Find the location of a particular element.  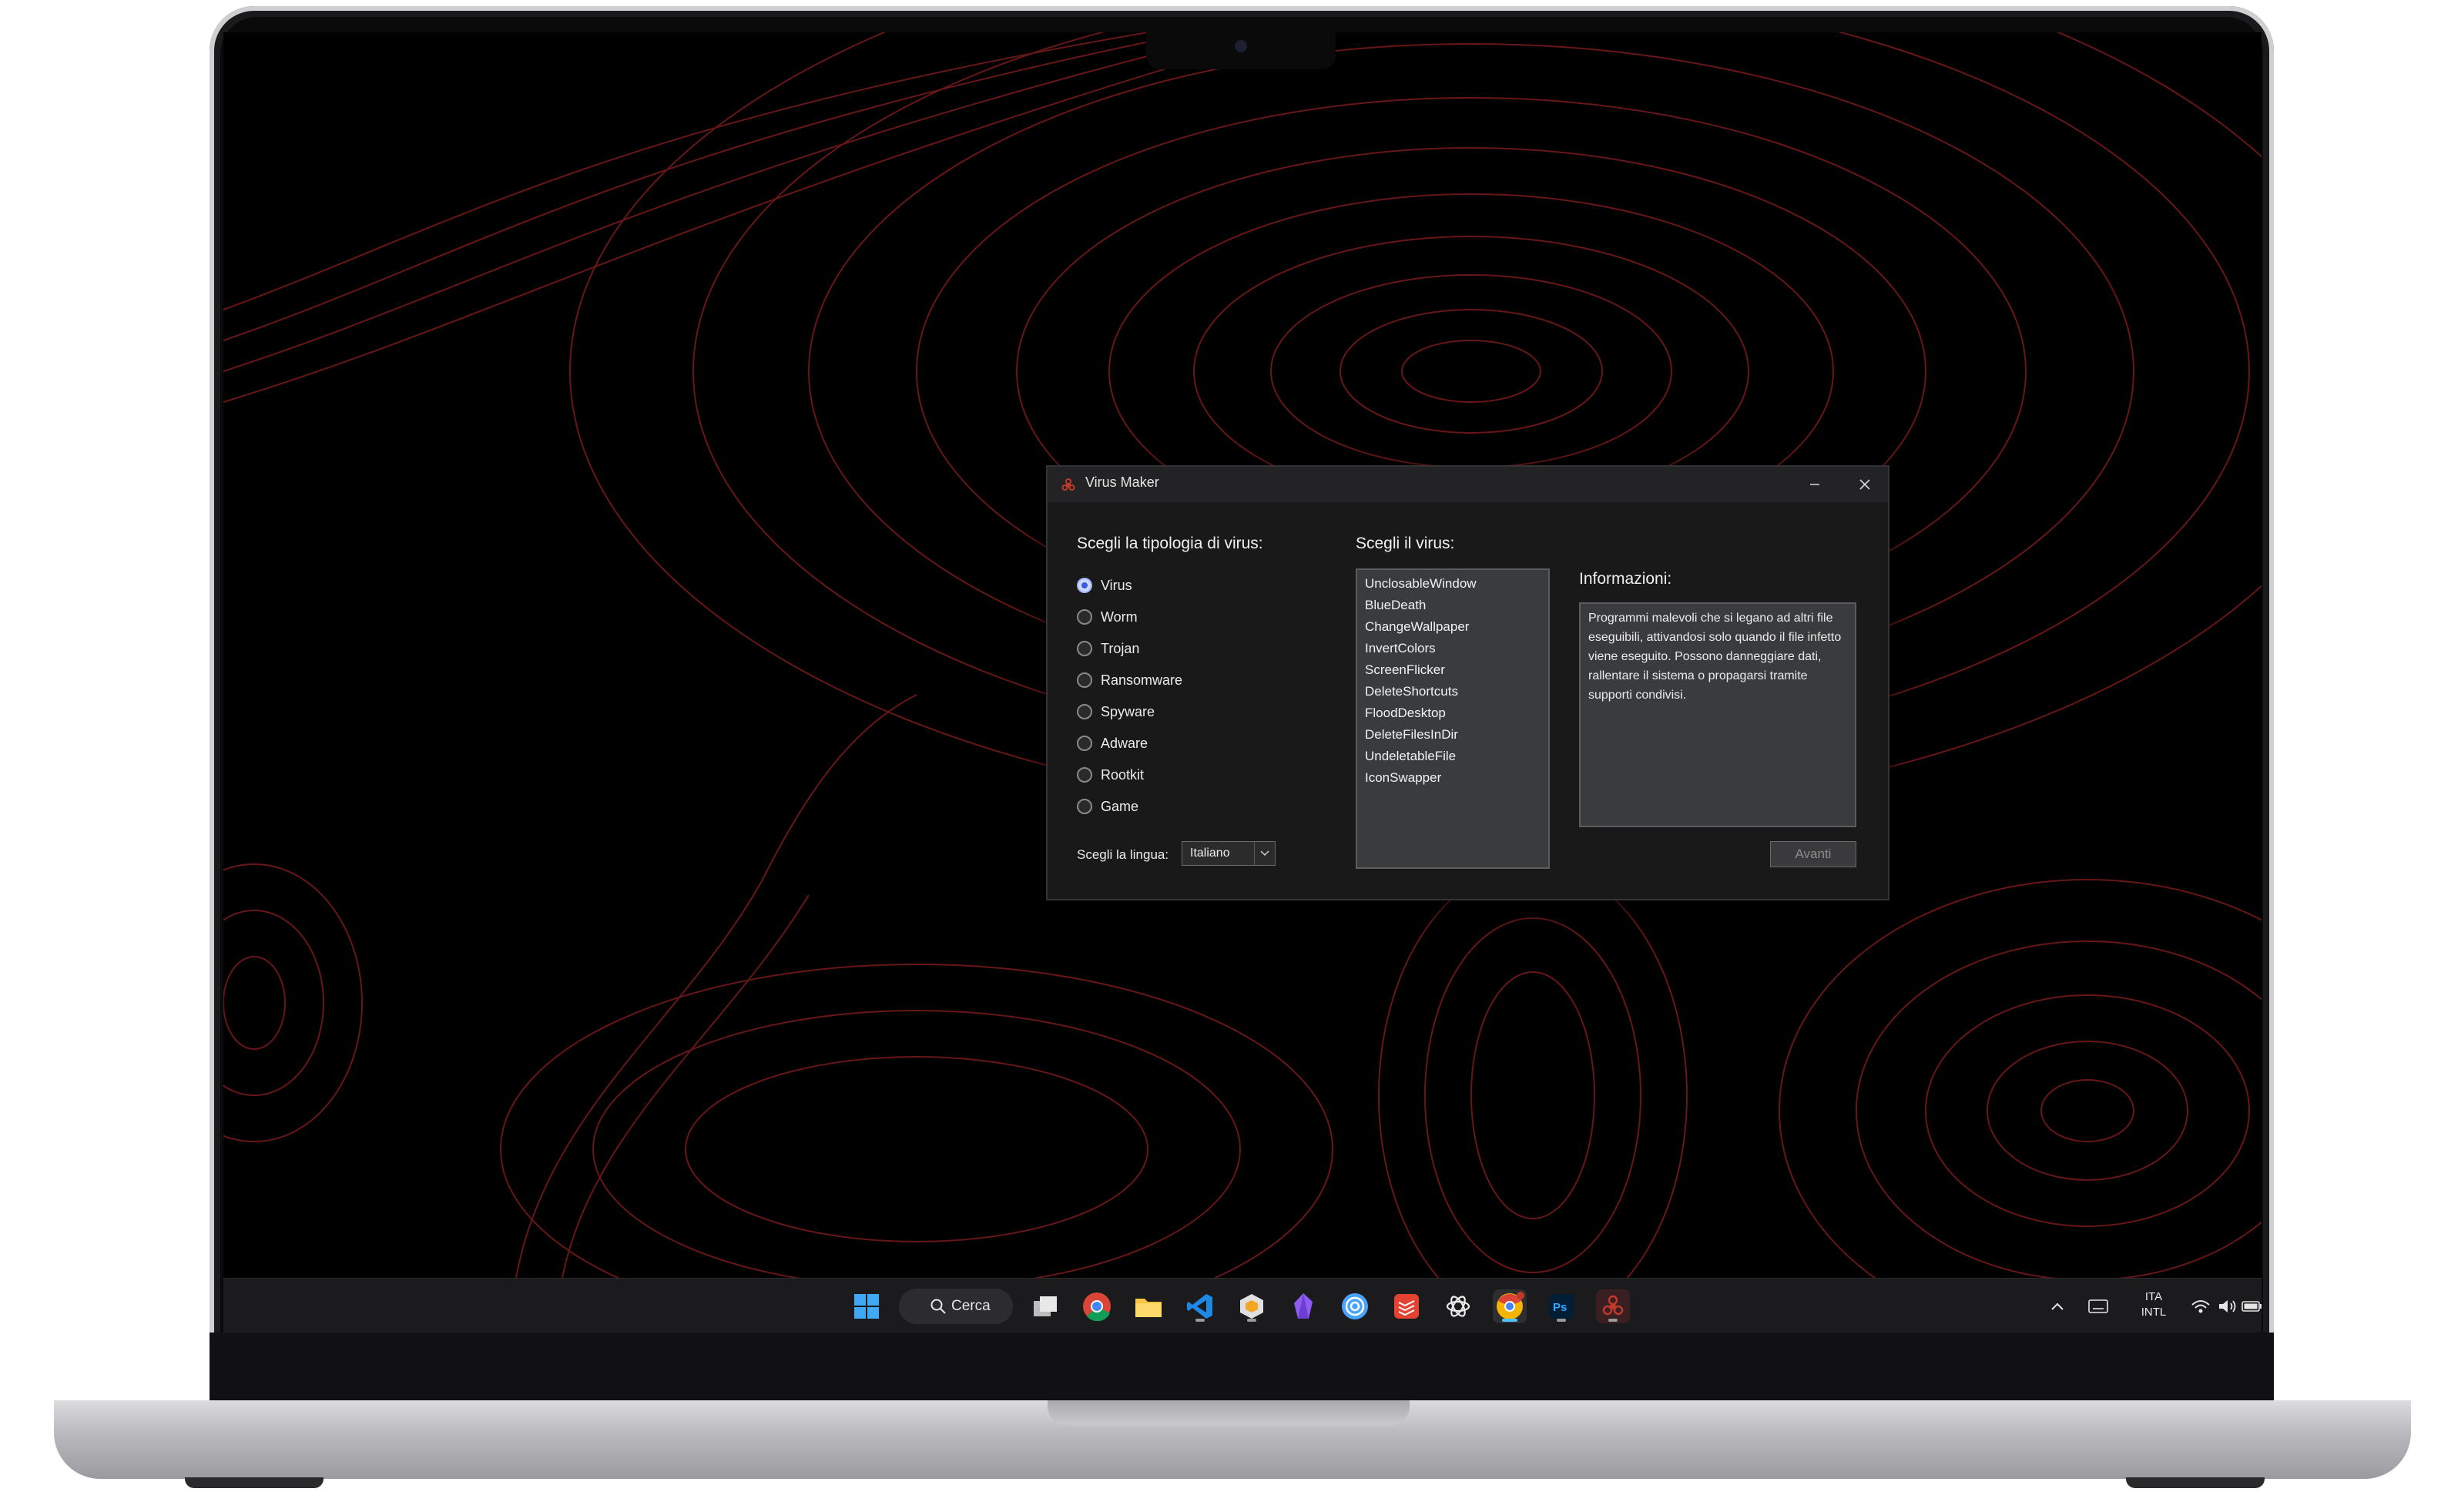

input-language: ITA INTL is located at coordinates (2154, 1304).